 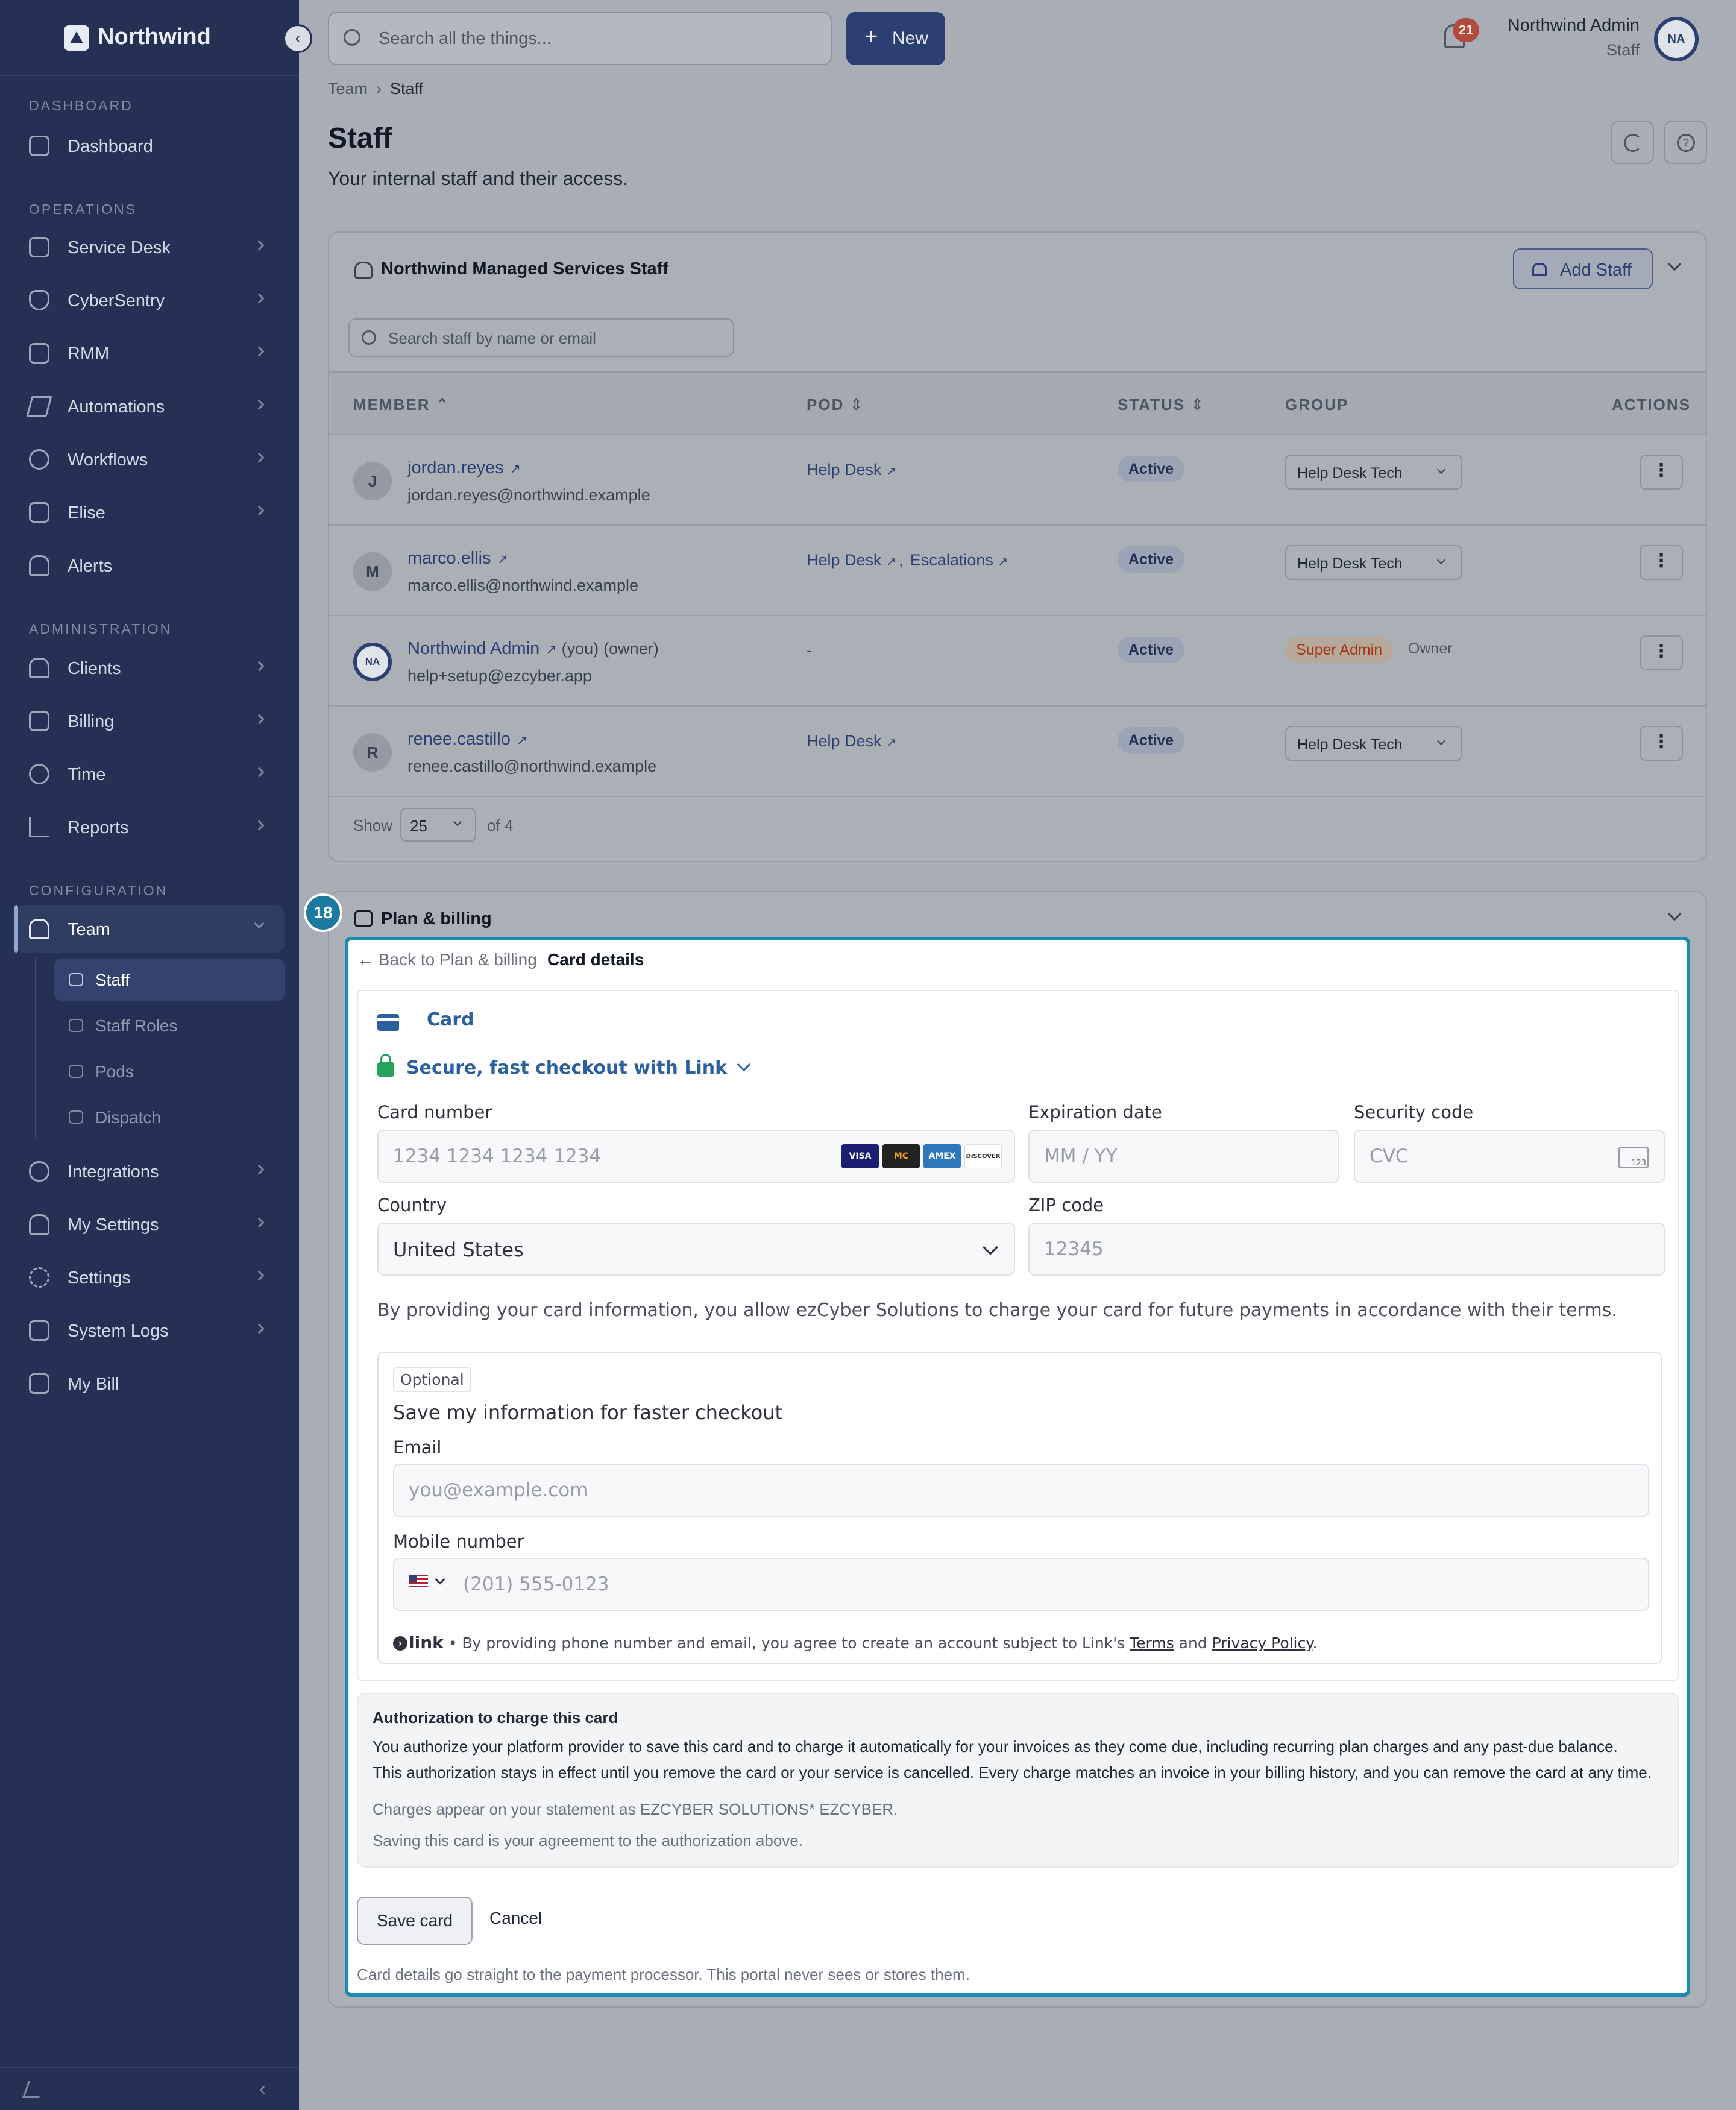 What do you see at coordinates (907, 560) in the screenshot?
I see `pod-links: Help Desk ↗, Escalations ↗` at bounding box center [907, 560].